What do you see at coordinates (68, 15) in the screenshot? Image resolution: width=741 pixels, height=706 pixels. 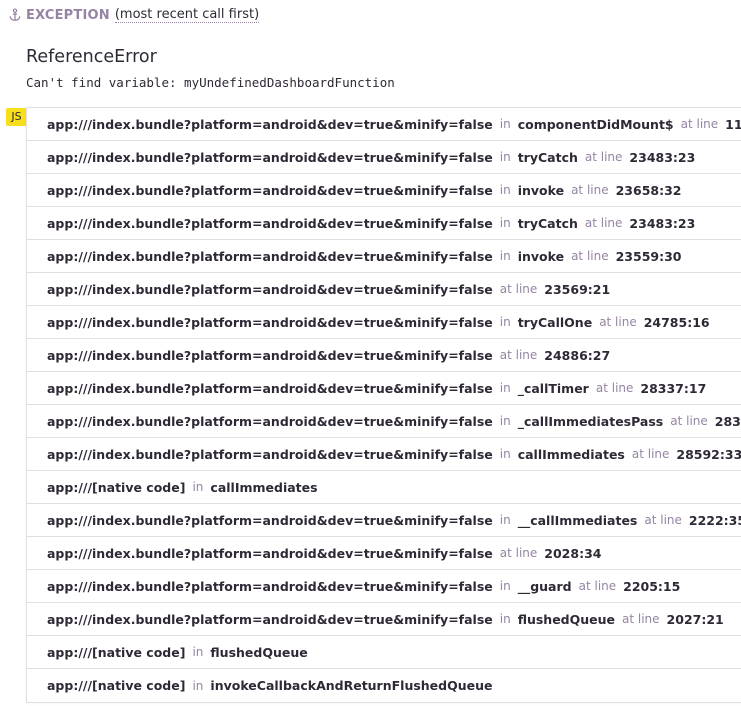 I see `exception-label: EXCEPTION` at bounding box center [68, 15].